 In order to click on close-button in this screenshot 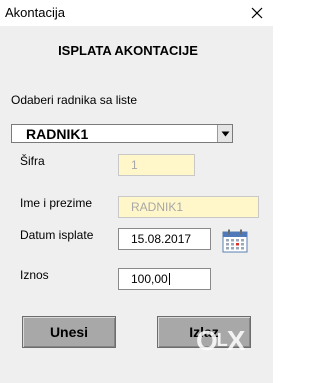, I will do `click(256, 13)`.